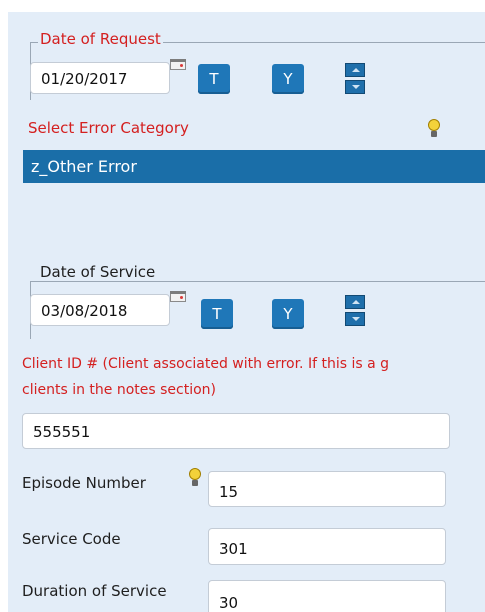  I want to click on date-of-service-today-button: T, so click(217, 314).